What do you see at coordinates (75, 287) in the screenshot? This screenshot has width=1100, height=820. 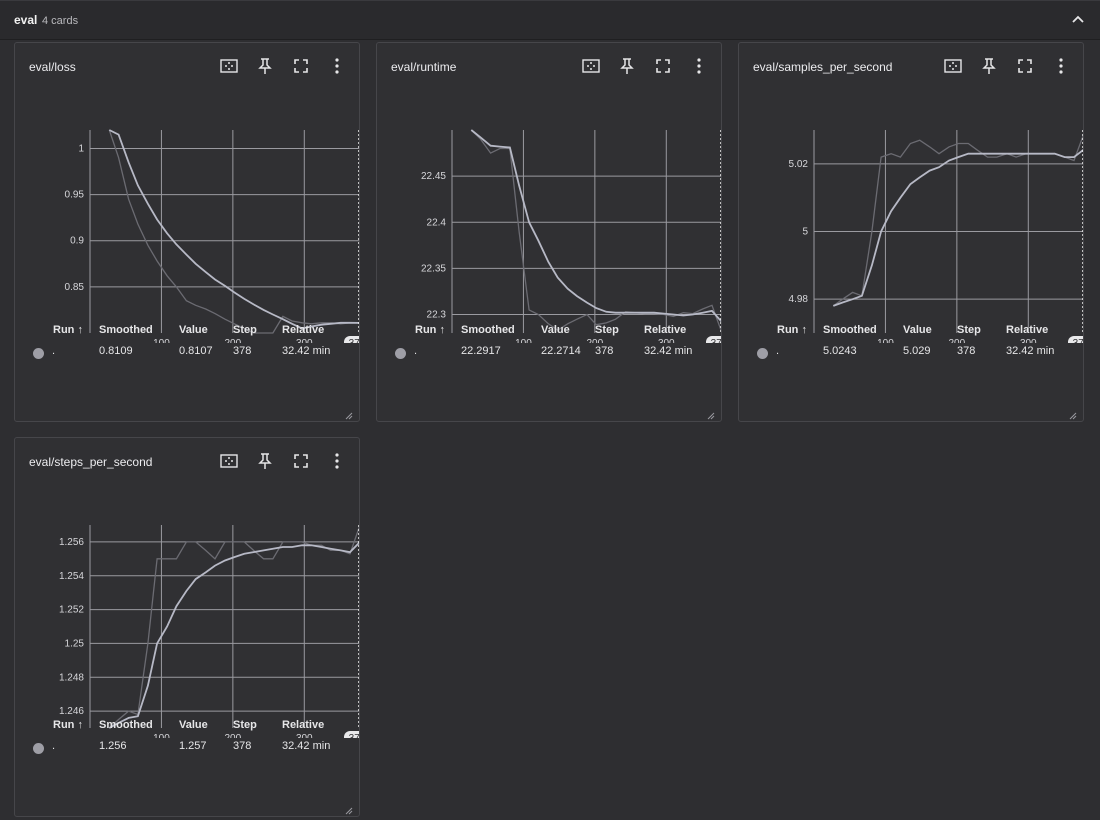 I see `y-tick-label: 0.85` at bounding box center [75, 287].